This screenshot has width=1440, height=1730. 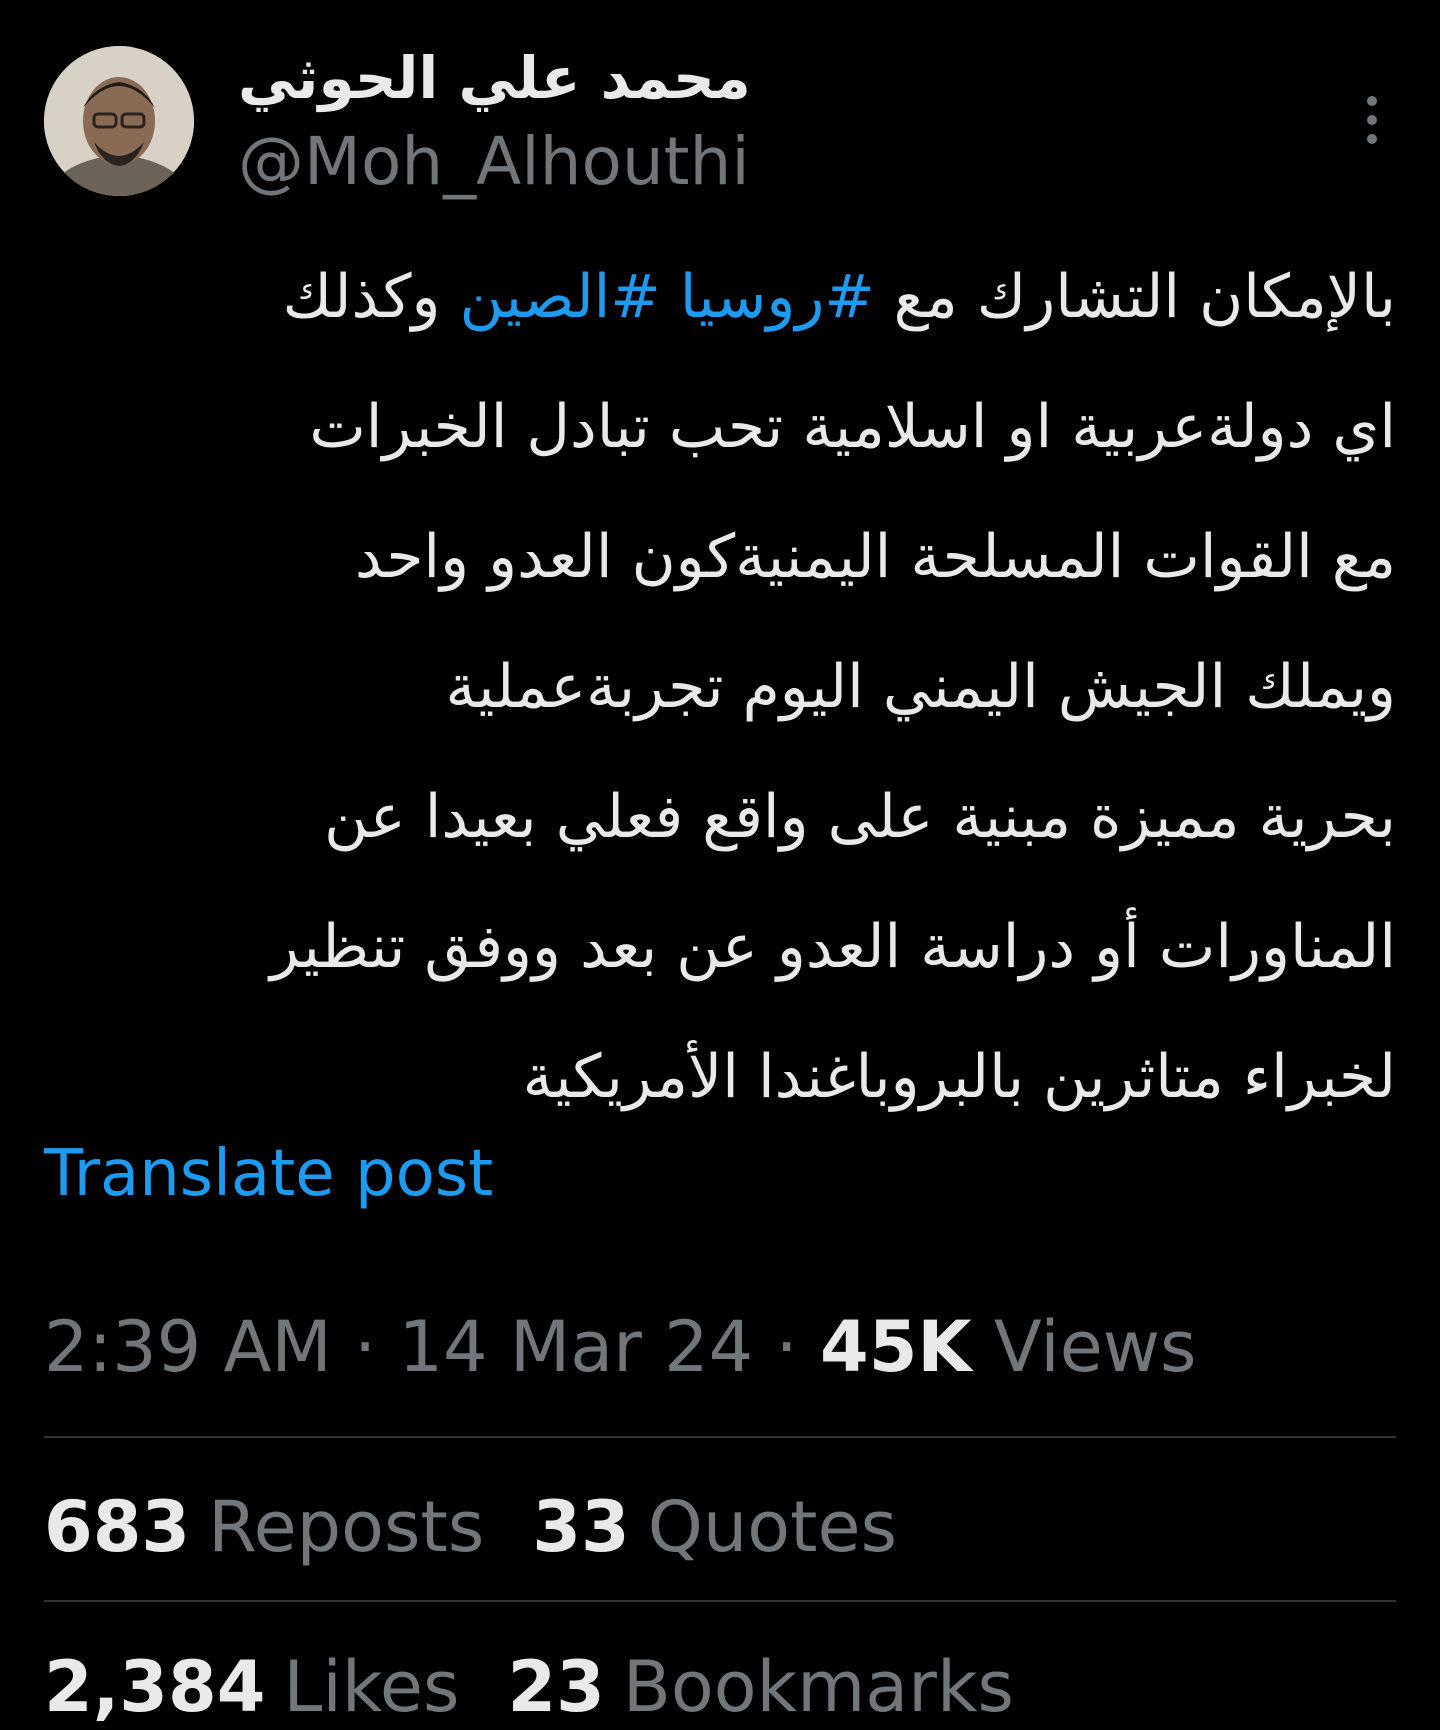 I want to click on post-time: 2:39 AM, so click(x=188, y=1347).